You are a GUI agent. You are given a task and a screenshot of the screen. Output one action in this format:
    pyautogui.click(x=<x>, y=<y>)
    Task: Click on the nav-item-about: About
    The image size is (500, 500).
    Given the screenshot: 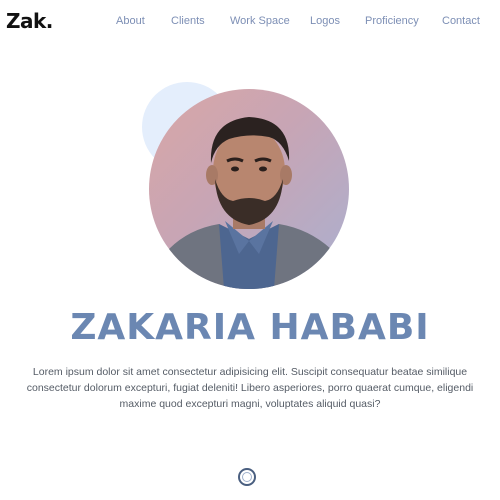 What is the action you would take?
    pyautogui.click(x=130, y=21)
    